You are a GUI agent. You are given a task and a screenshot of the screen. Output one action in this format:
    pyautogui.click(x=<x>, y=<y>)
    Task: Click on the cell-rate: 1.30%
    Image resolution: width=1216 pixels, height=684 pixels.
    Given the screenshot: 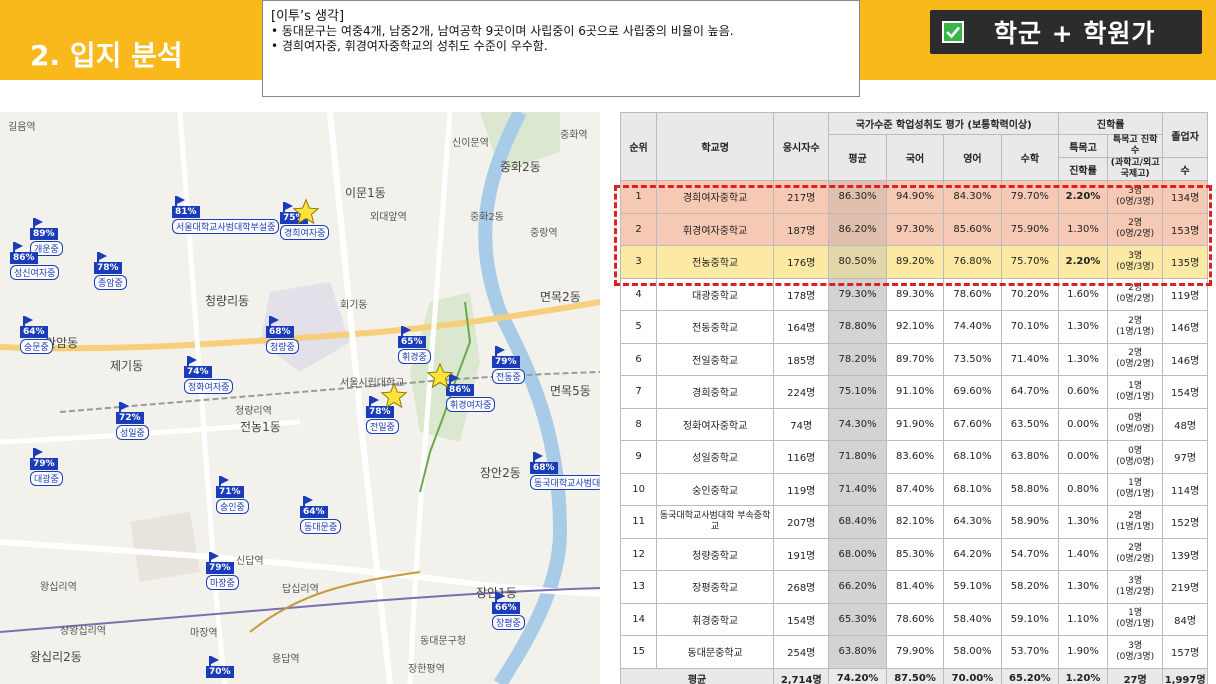 What is the action you would take?
    pyautogui.click(x=1083, y=587)
    